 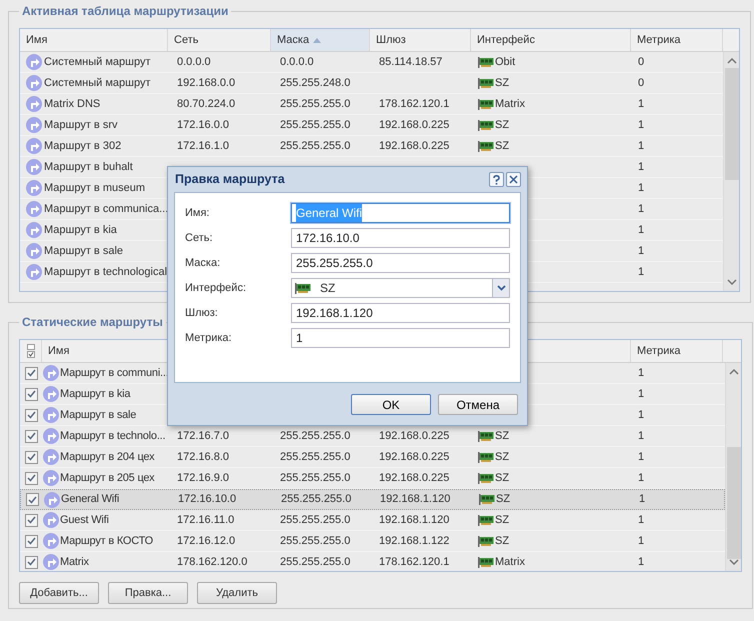 I want to click on column-header: Интерфейс, so click(x=506, y=40).